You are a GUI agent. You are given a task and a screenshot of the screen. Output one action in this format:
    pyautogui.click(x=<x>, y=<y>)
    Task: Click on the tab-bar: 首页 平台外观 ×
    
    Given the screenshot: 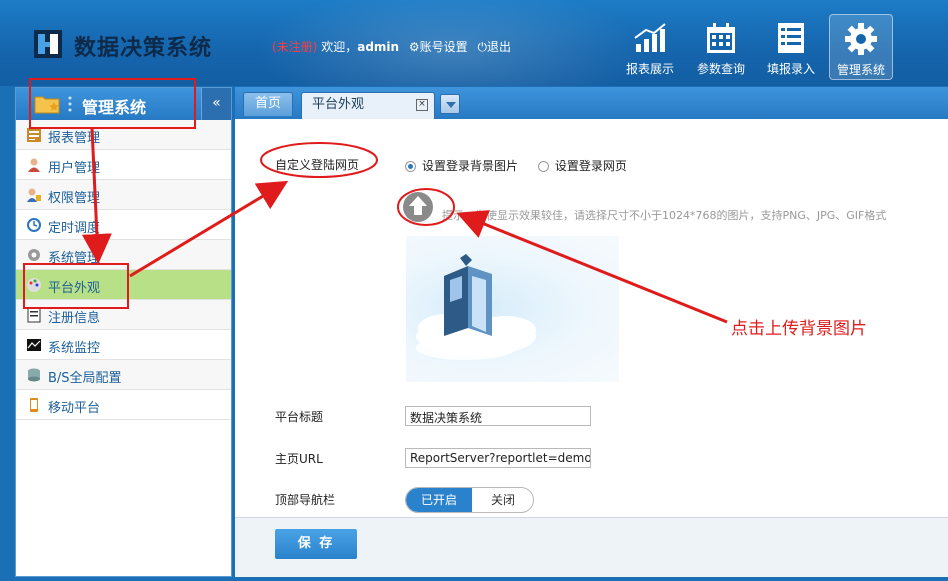 What is the action you would take?
    pyautogui.click(x=591, y=103)
    